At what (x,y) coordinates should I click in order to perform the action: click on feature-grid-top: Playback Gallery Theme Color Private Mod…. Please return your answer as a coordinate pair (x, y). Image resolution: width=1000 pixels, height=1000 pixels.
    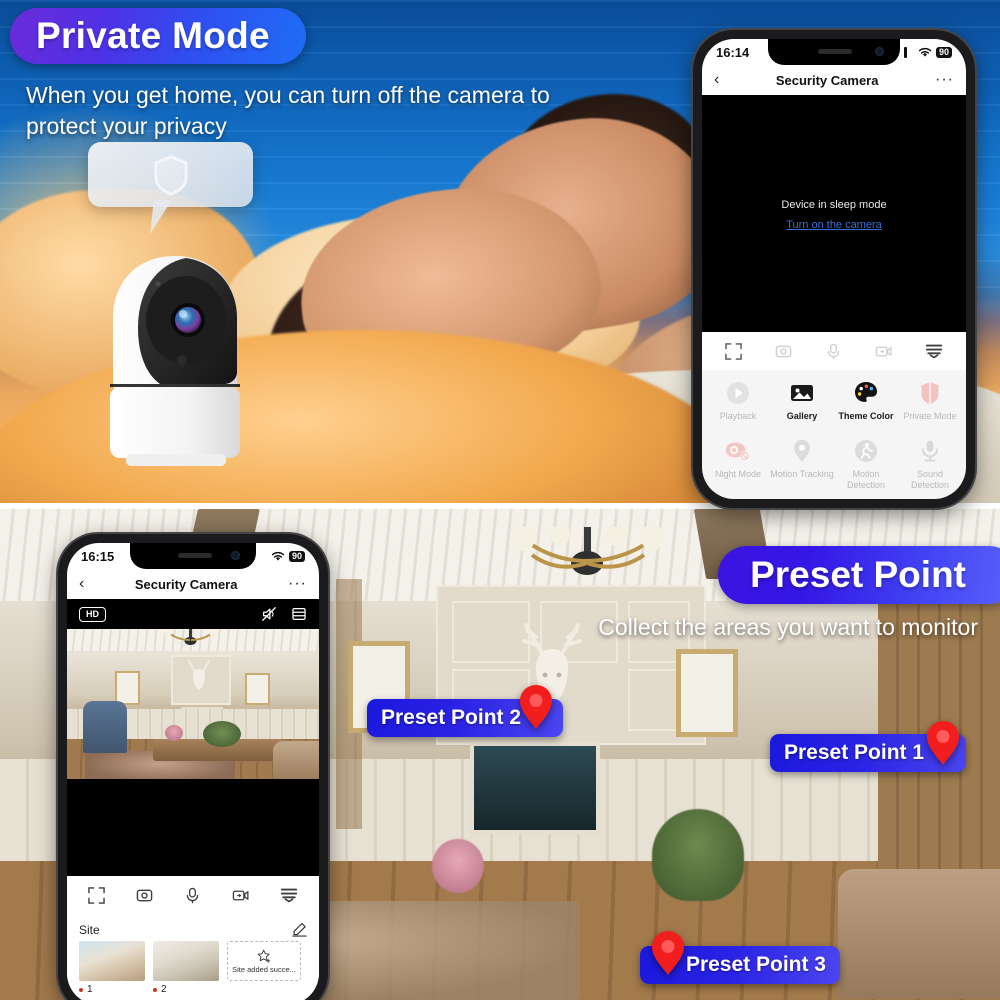
    Looking at the image, I should click on (834, 434).